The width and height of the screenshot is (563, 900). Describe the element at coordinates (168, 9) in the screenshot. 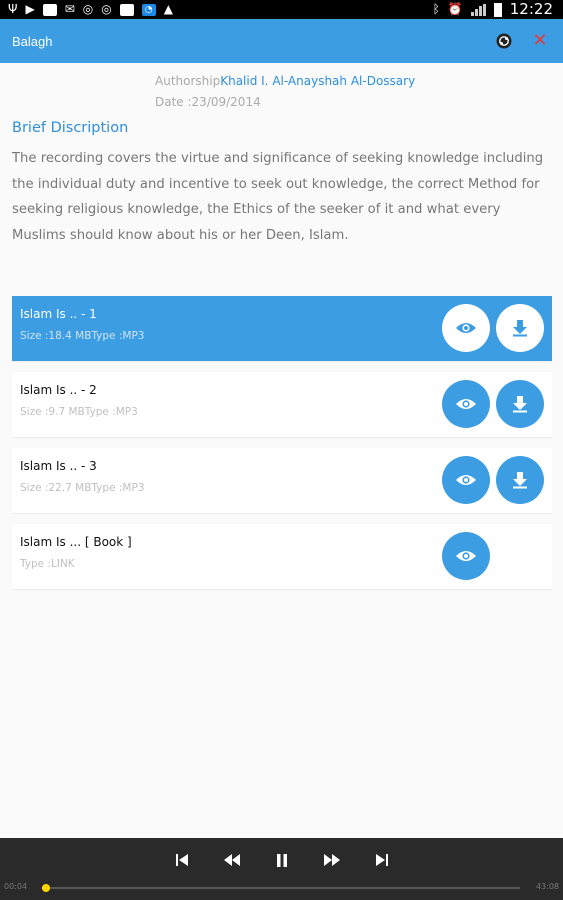

I see `warning-icon: ▲` at that location.